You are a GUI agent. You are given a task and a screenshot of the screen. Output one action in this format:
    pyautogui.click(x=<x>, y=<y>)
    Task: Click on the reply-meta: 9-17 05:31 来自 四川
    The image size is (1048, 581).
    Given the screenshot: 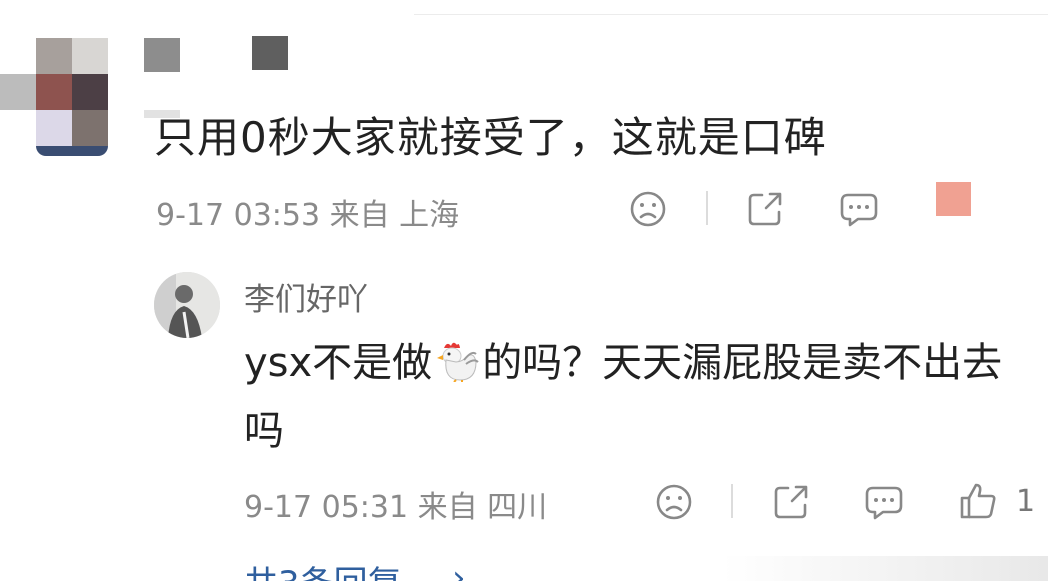 What is the action you would take?
    pyautogui.click(x=395, y=504)
    